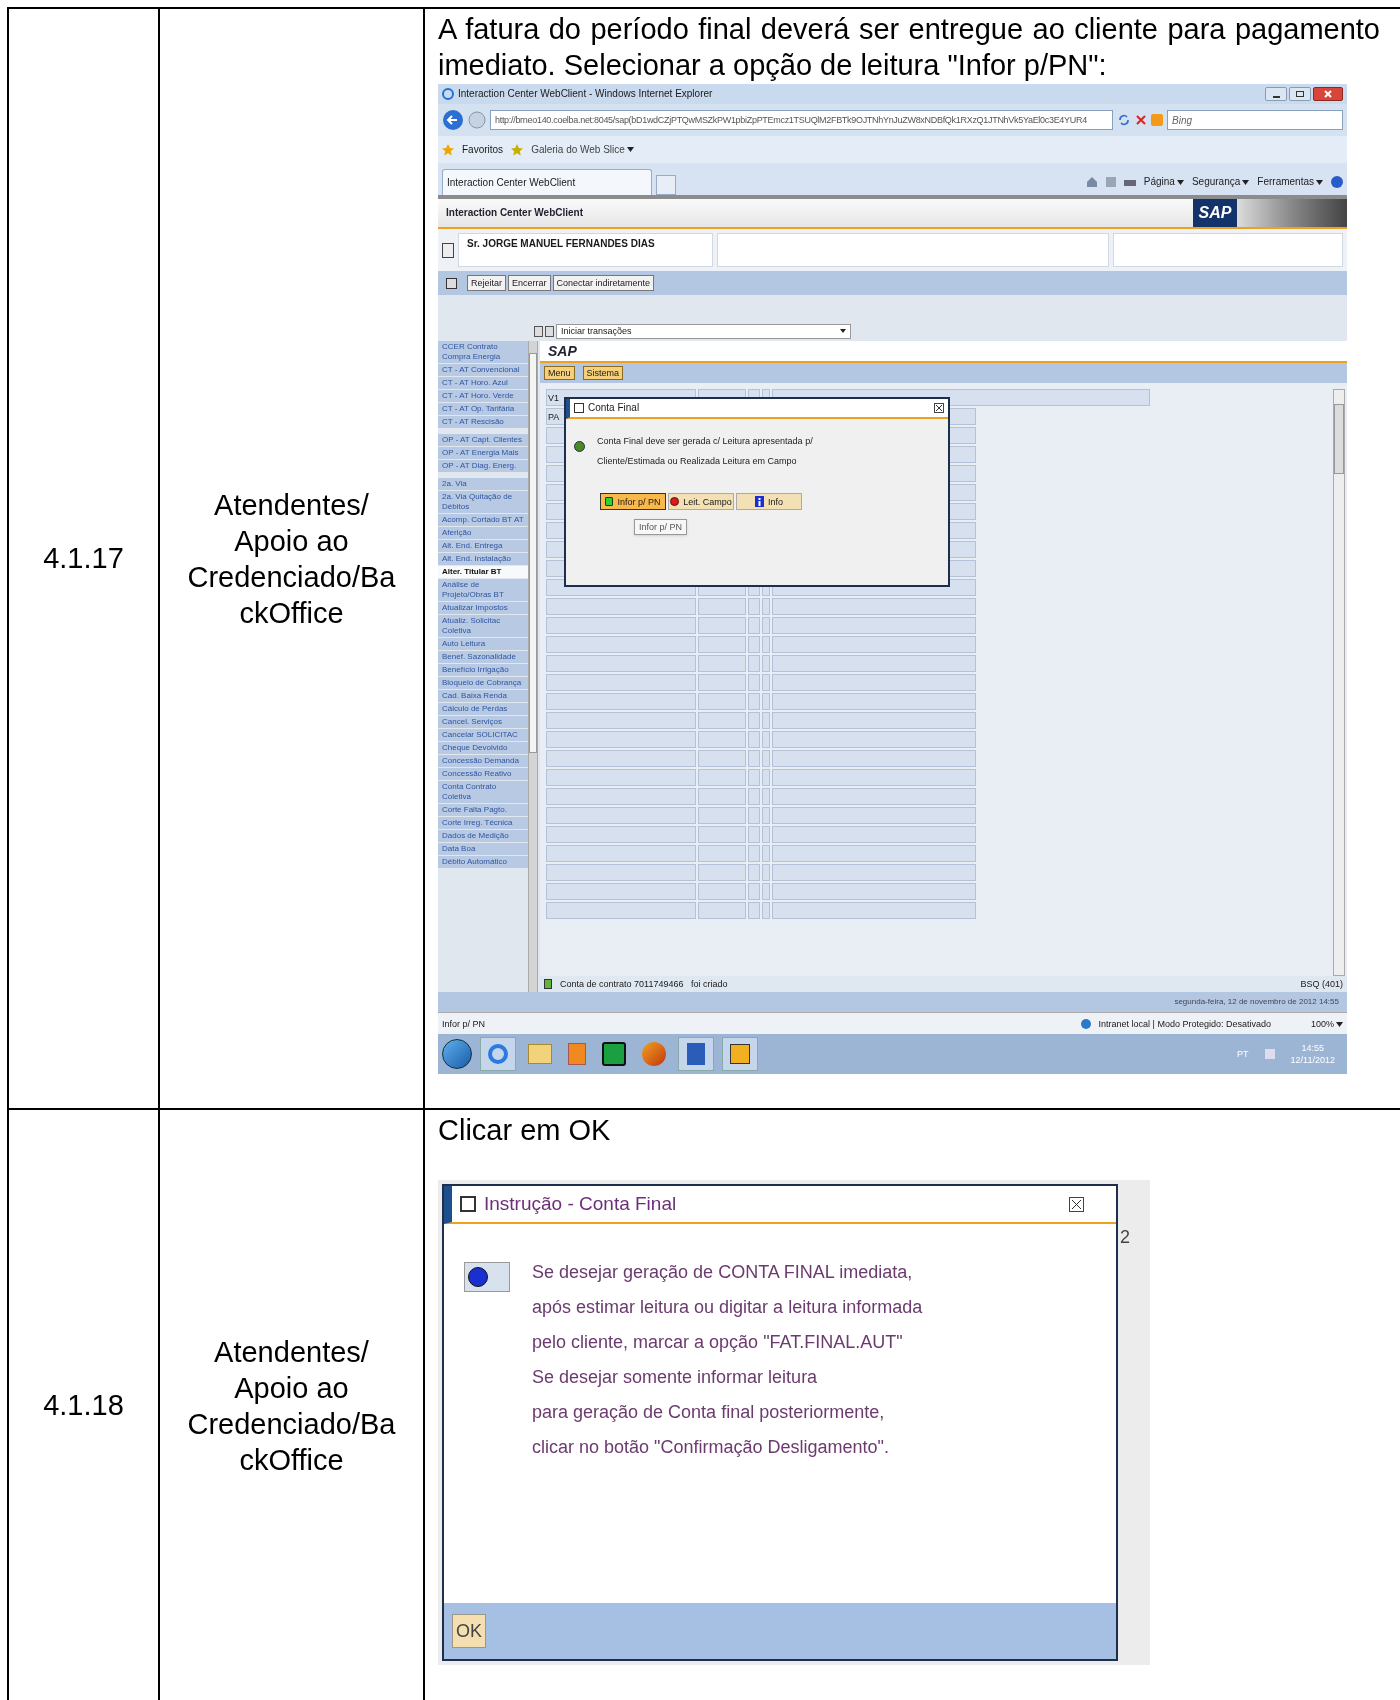 This screenshot has height=1700, width=1400. What do you see at coordinates (529, 283) in the screenshot?
I see `action-button: Encerrar` at bounding box center [529, 283].